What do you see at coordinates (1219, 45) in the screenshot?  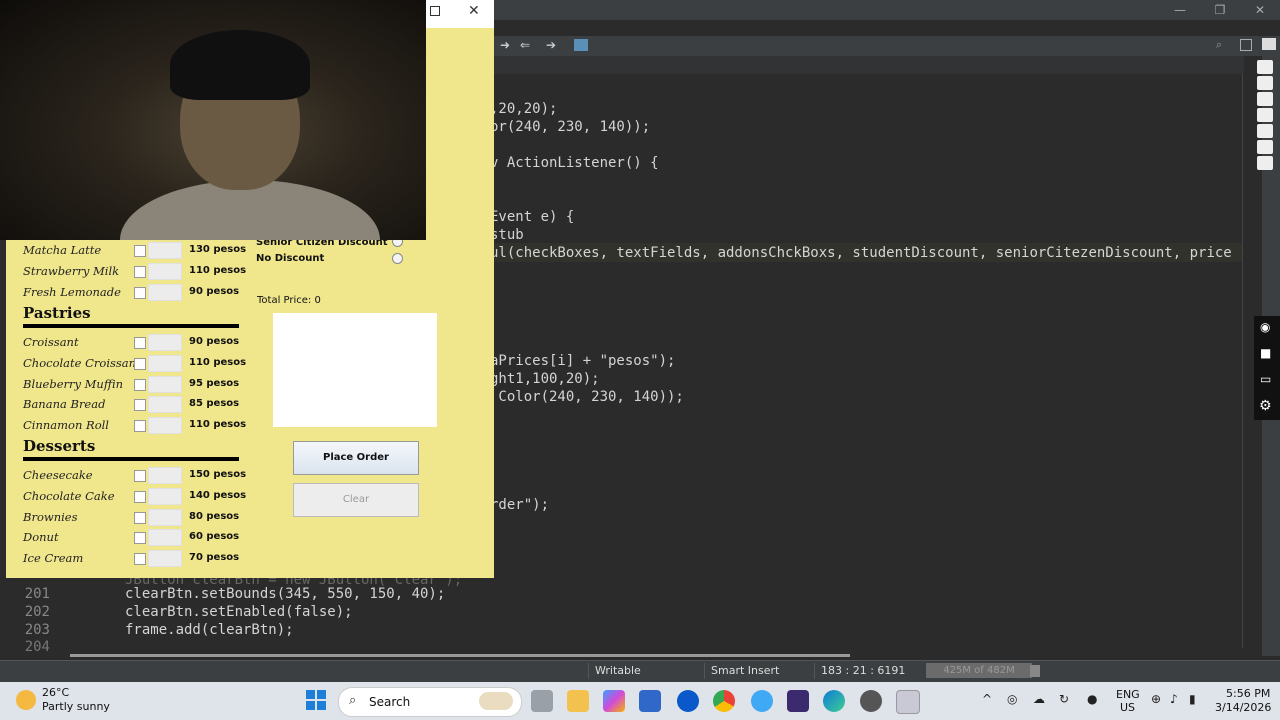 I see `search-icon: ⌕` at bounding box center [1219, 45].